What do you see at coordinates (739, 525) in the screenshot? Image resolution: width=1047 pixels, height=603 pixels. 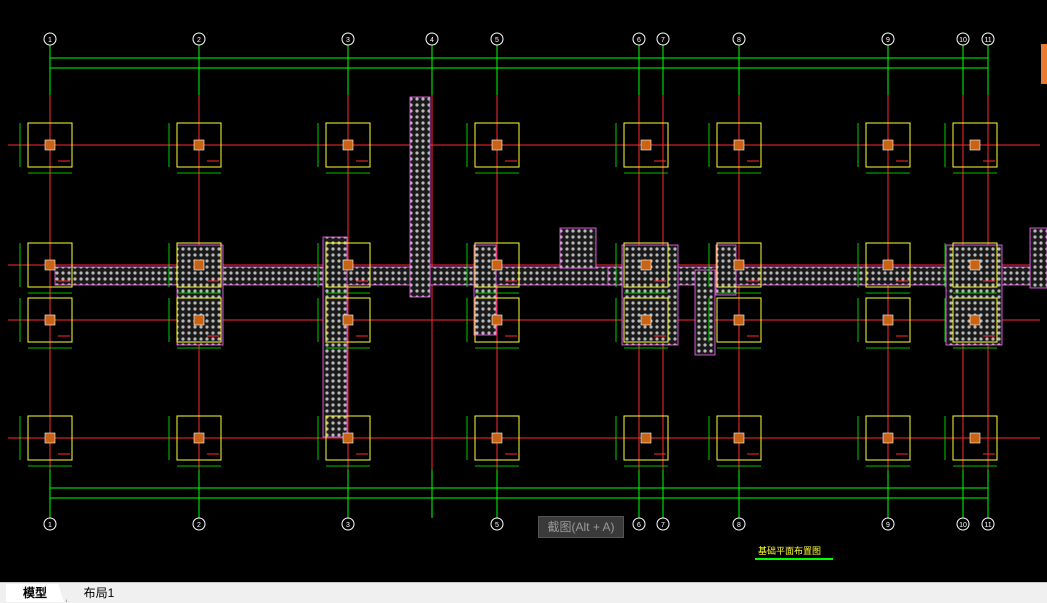 I see `axis-label-bottom: 8` at bounding box center [739, 525].